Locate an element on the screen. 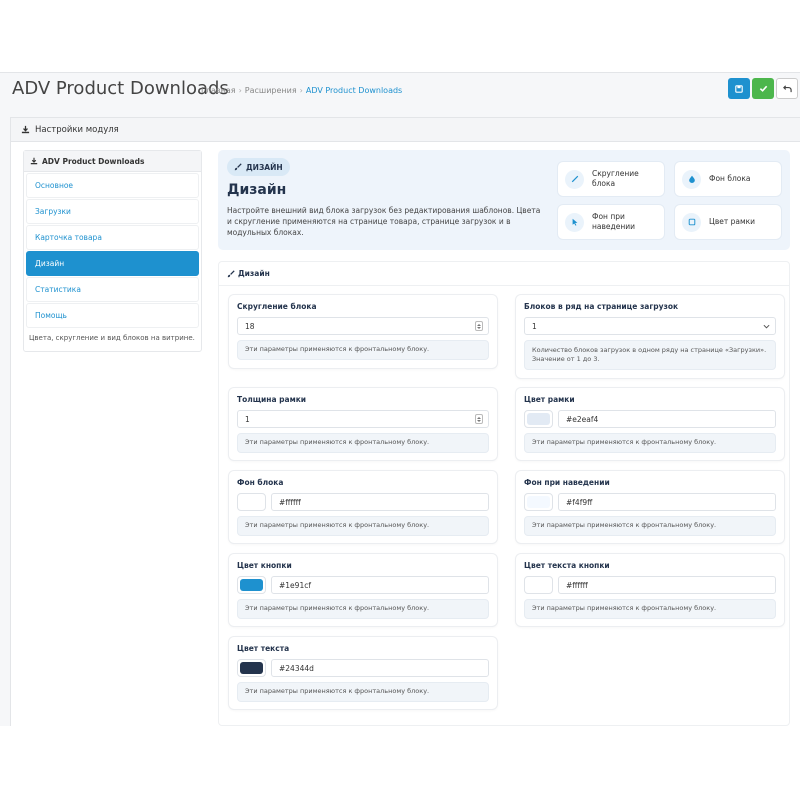 Image resolution: width=800 pixels, height=800 pixels. cursor-icon is located at coordinates (574, 222).